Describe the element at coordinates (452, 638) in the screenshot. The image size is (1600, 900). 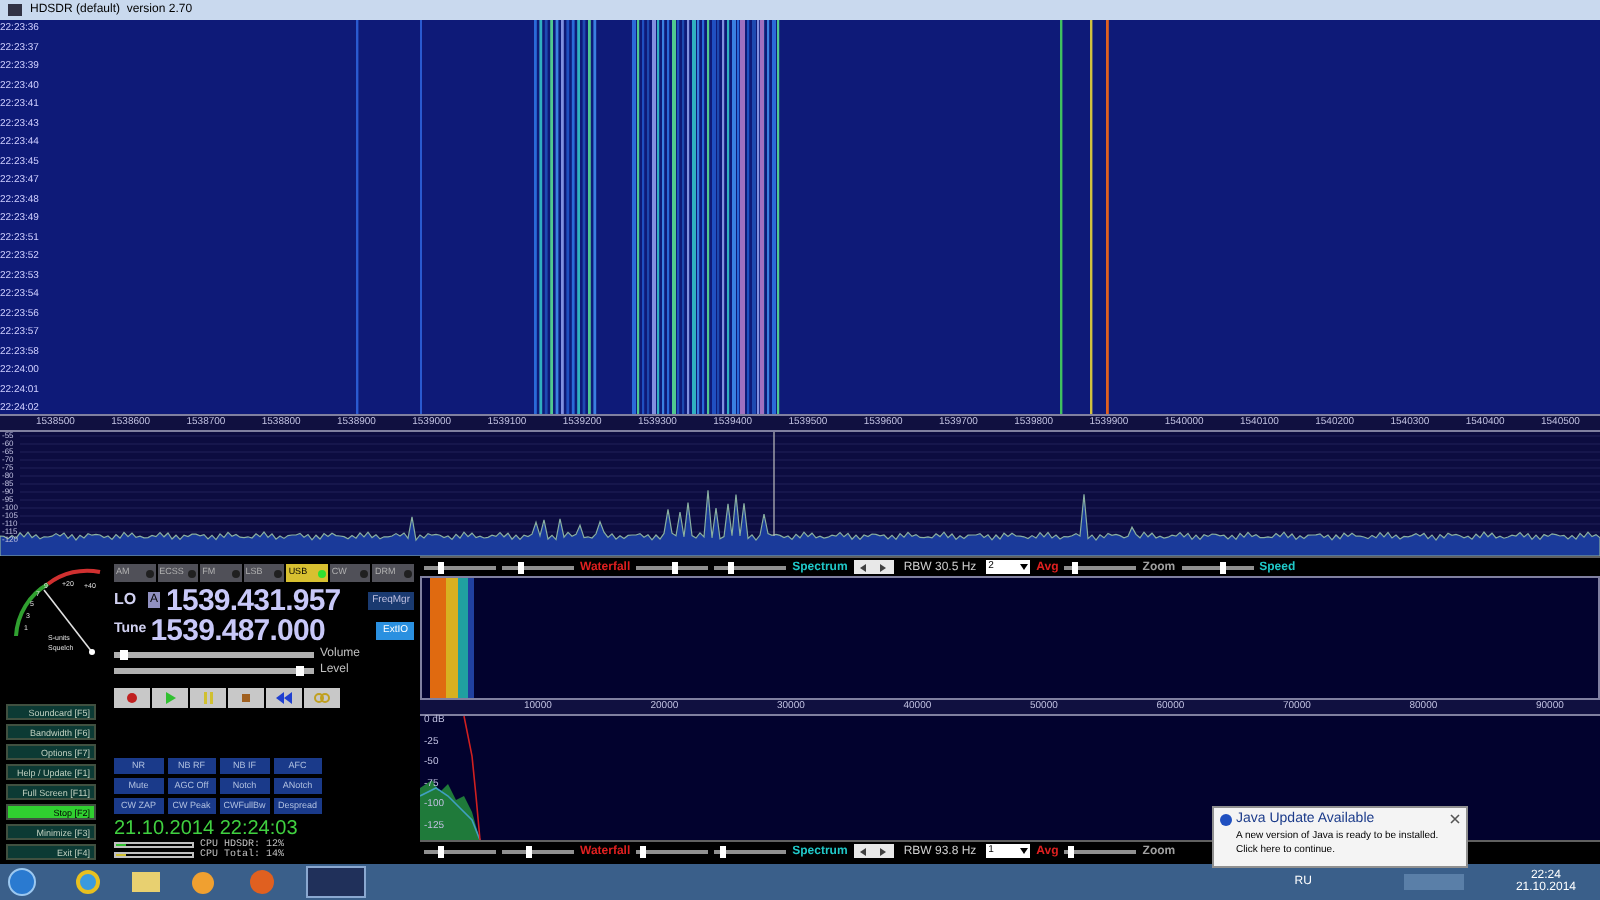
I see `audio-waterfall-drawing` at that location.